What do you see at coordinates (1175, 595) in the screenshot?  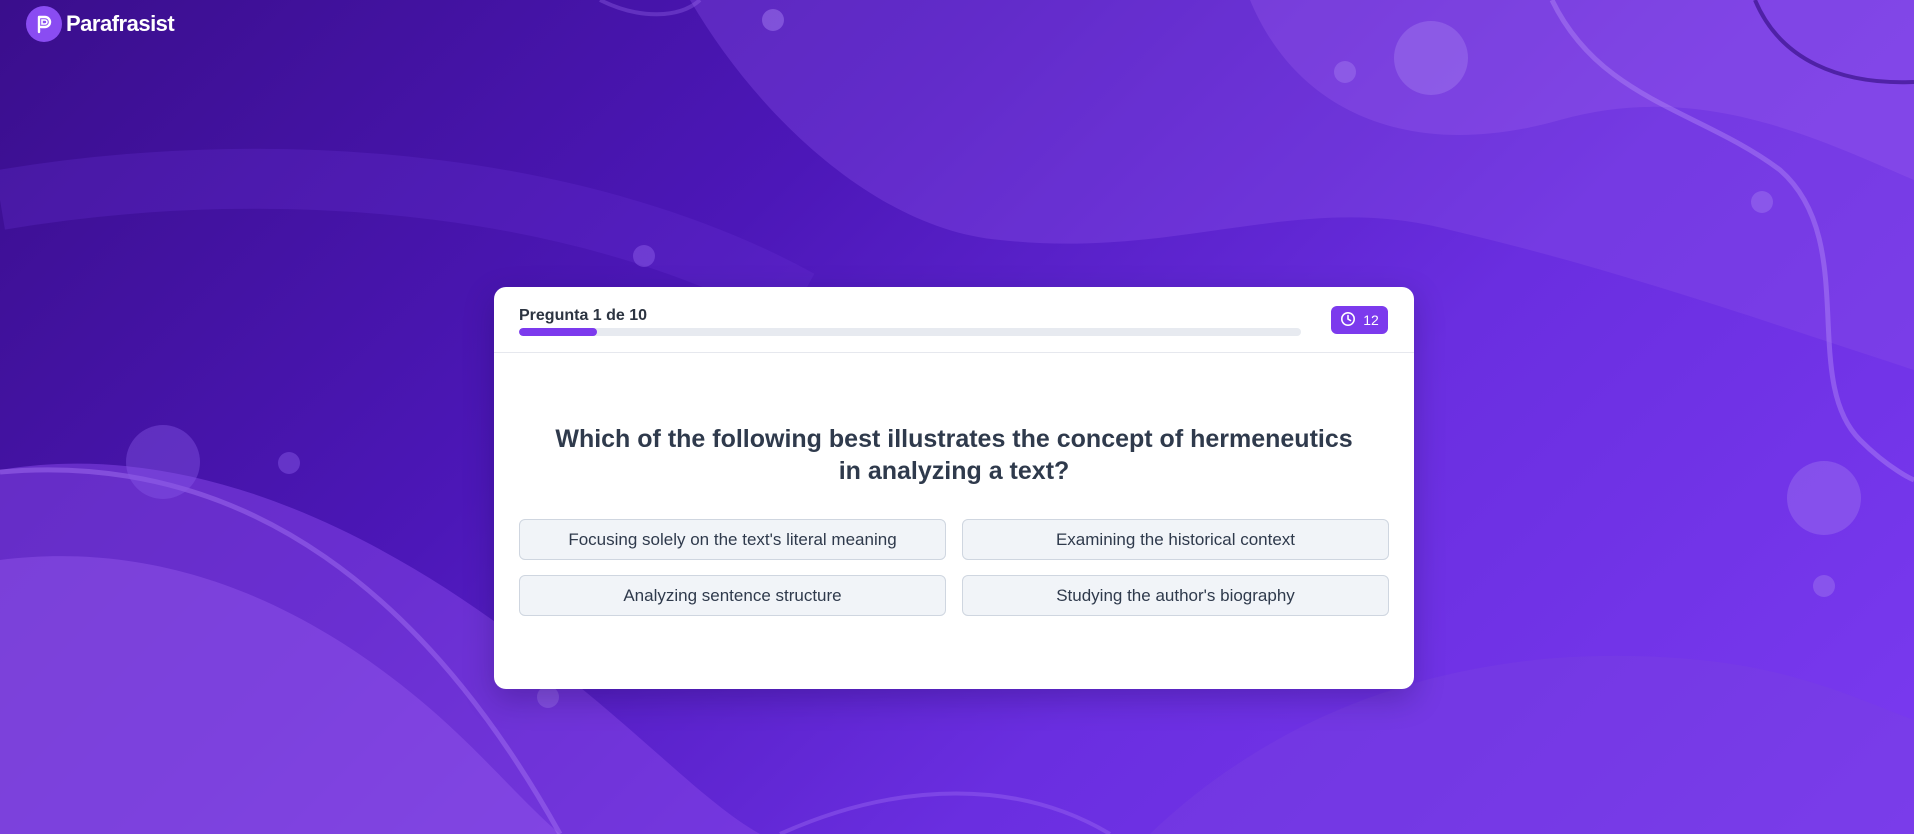 I see `answer-option-4: Studying the author's biography` at bounding box center [1175, 595].